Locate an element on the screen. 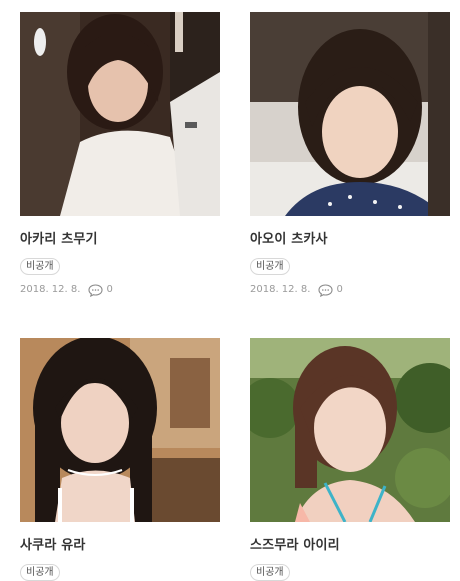 This screenshot has height=581, width=460. post-title: 사쿠라 유라 is located at coordinates (120, 546).